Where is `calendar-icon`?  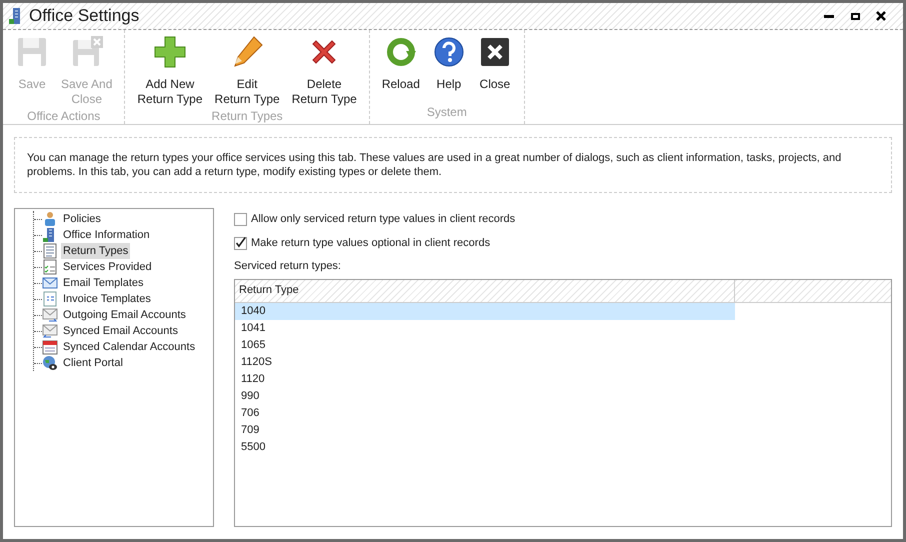
calendar-icon is located at coordinates (50, 347).